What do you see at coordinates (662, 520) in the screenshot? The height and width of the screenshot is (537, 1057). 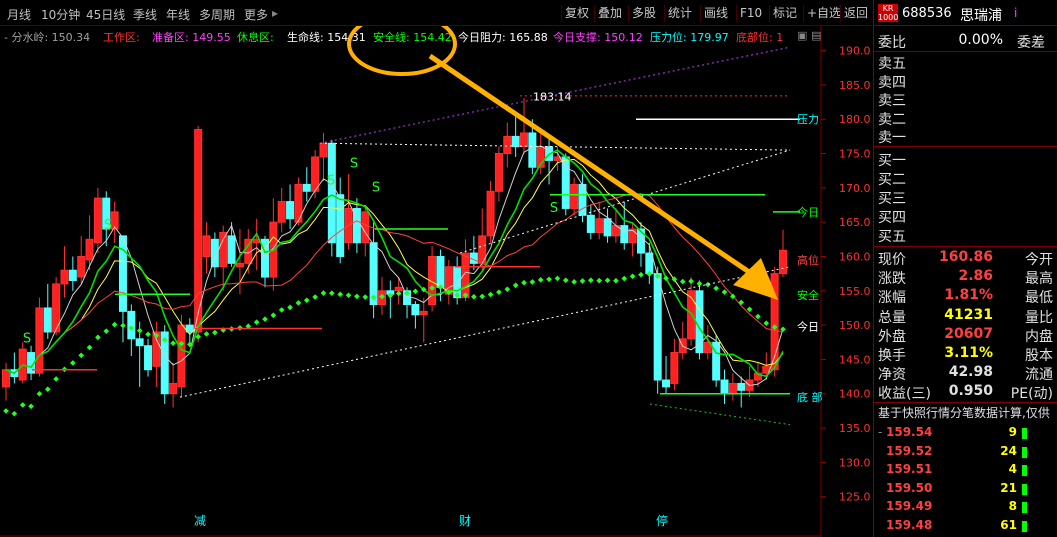 I see `event-marker: 停` at bounding box center [662, 520].